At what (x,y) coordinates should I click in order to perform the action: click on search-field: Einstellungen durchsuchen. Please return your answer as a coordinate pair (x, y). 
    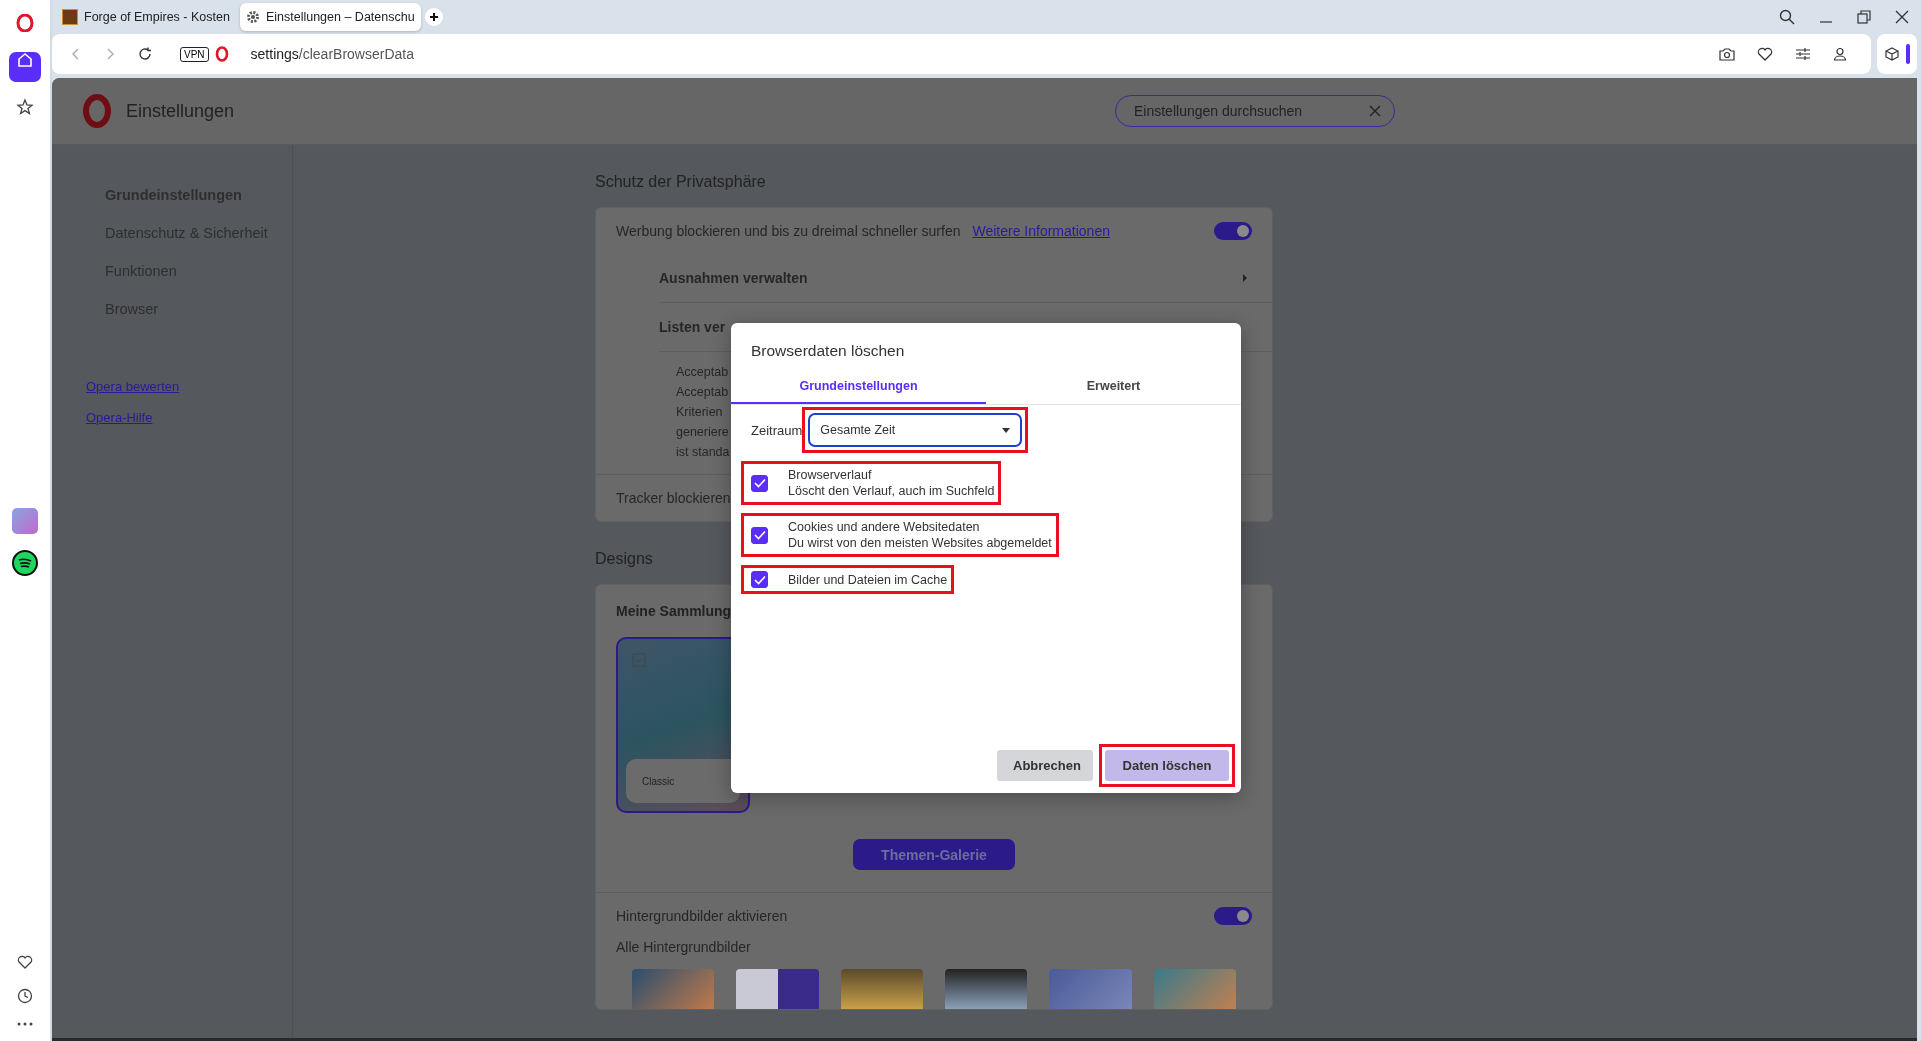
    Looking at the image, I should click on (1255, 111).